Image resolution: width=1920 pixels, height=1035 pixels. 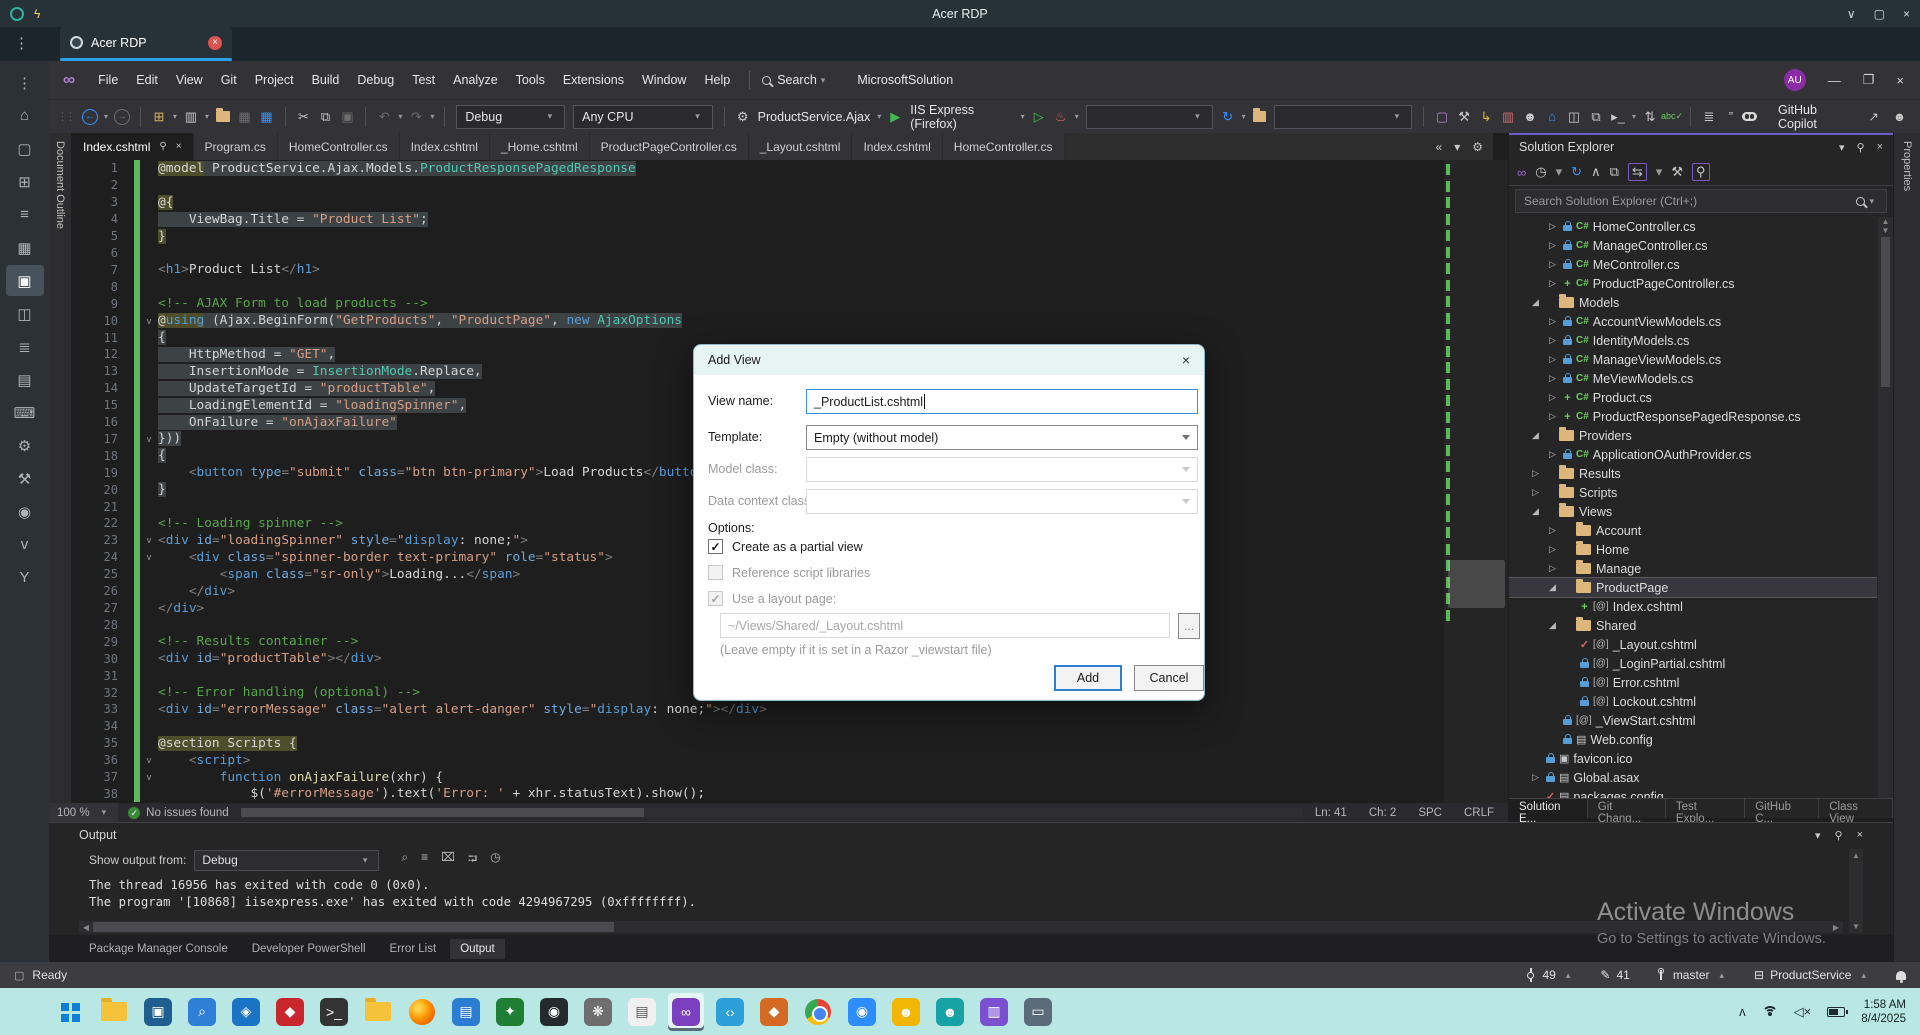 I want to click on properties-tab: Properties, so click(x=1906, y=547).